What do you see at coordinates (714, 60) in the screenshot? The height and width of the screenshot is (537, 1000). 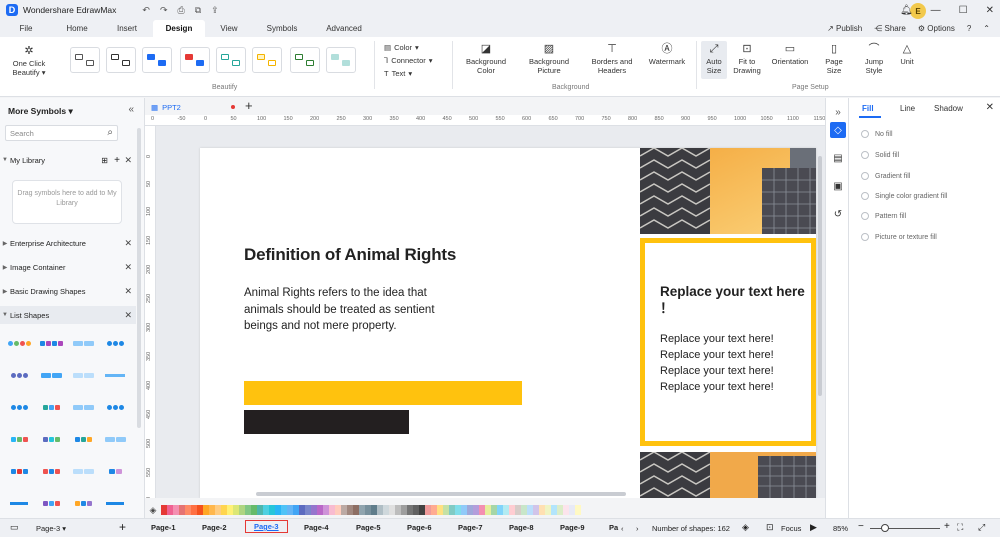 I see `auto-size-button: ⤢ Auto Size` at bounding box center [714, 60].